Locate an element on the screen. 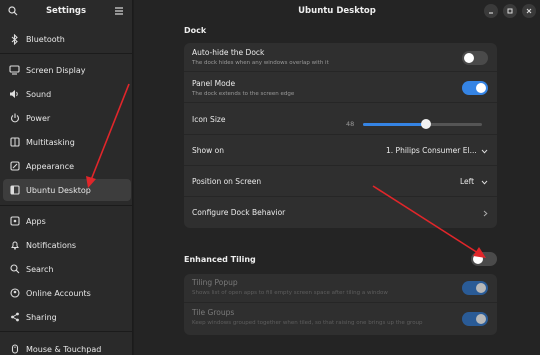  menu-icon is located at coordinates (119, 11).